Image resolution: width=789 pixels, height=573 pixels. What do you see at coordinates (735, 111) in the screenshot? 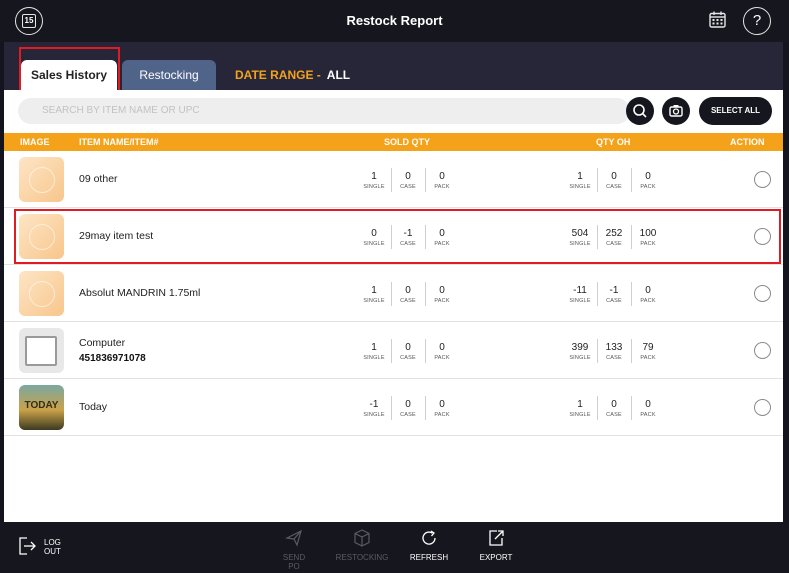
I see `select-all-button: SELECT ALL` at bounding box center [735, 111].